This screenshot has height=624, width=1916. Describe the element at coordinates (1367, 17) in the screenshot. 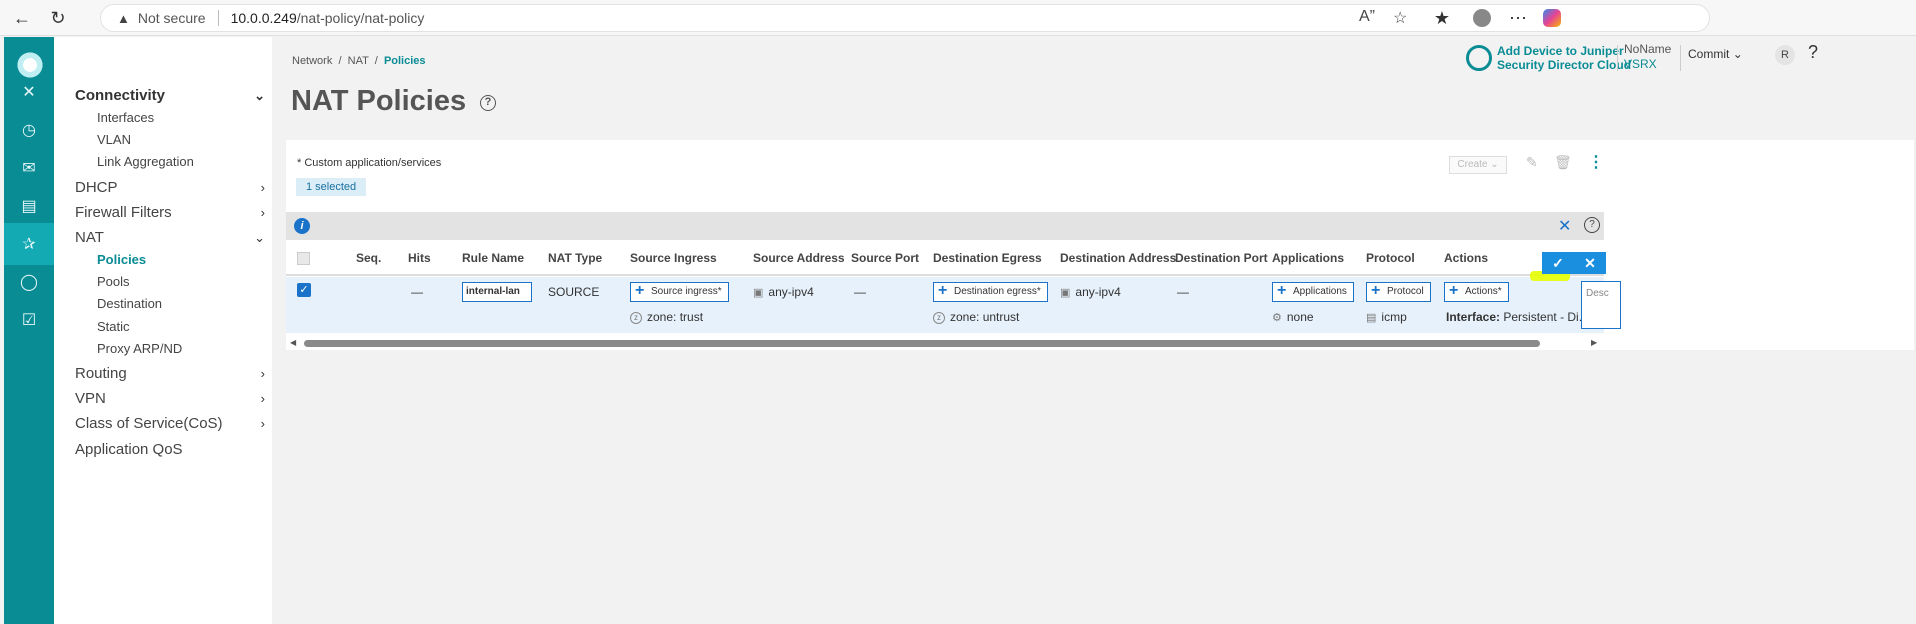

I see `read-aloud-icon: A”` at that location.